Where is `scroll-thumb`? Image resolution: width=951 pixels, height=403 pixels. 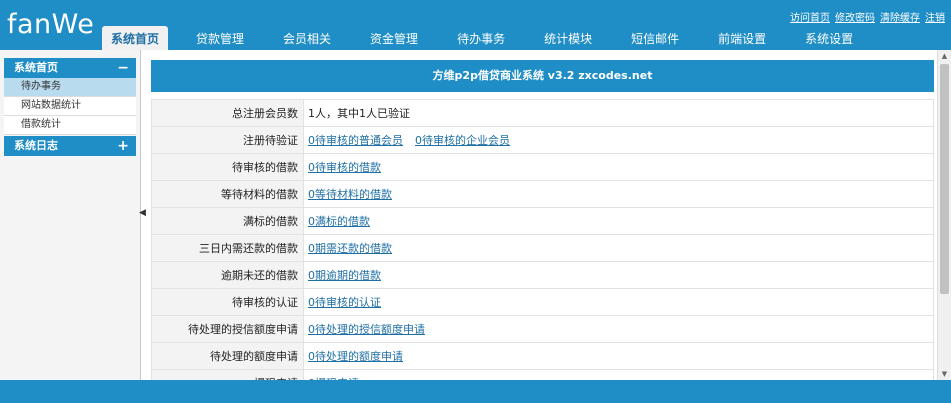
scroll-thumb is located at coordinates (944, 179).